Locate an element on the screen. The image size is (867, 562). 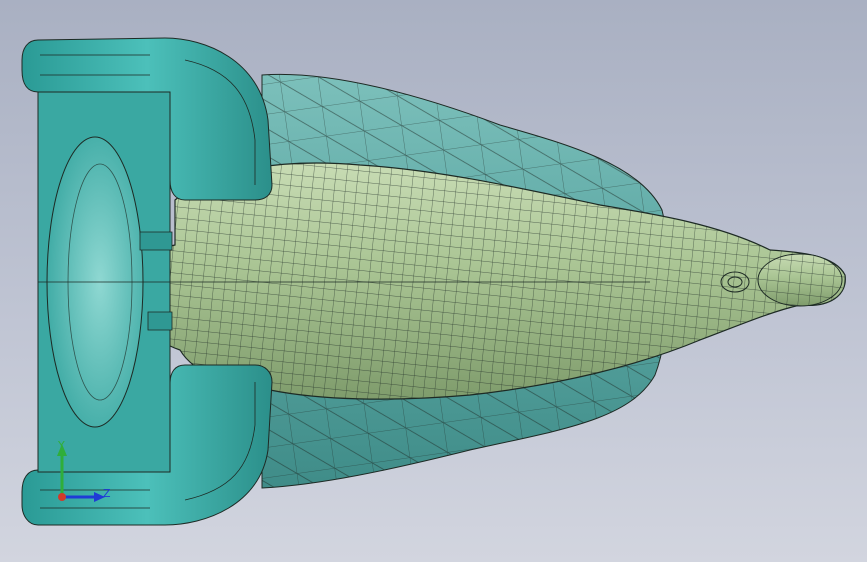
triad-y-label: Y is located at coordinates (61, 445).